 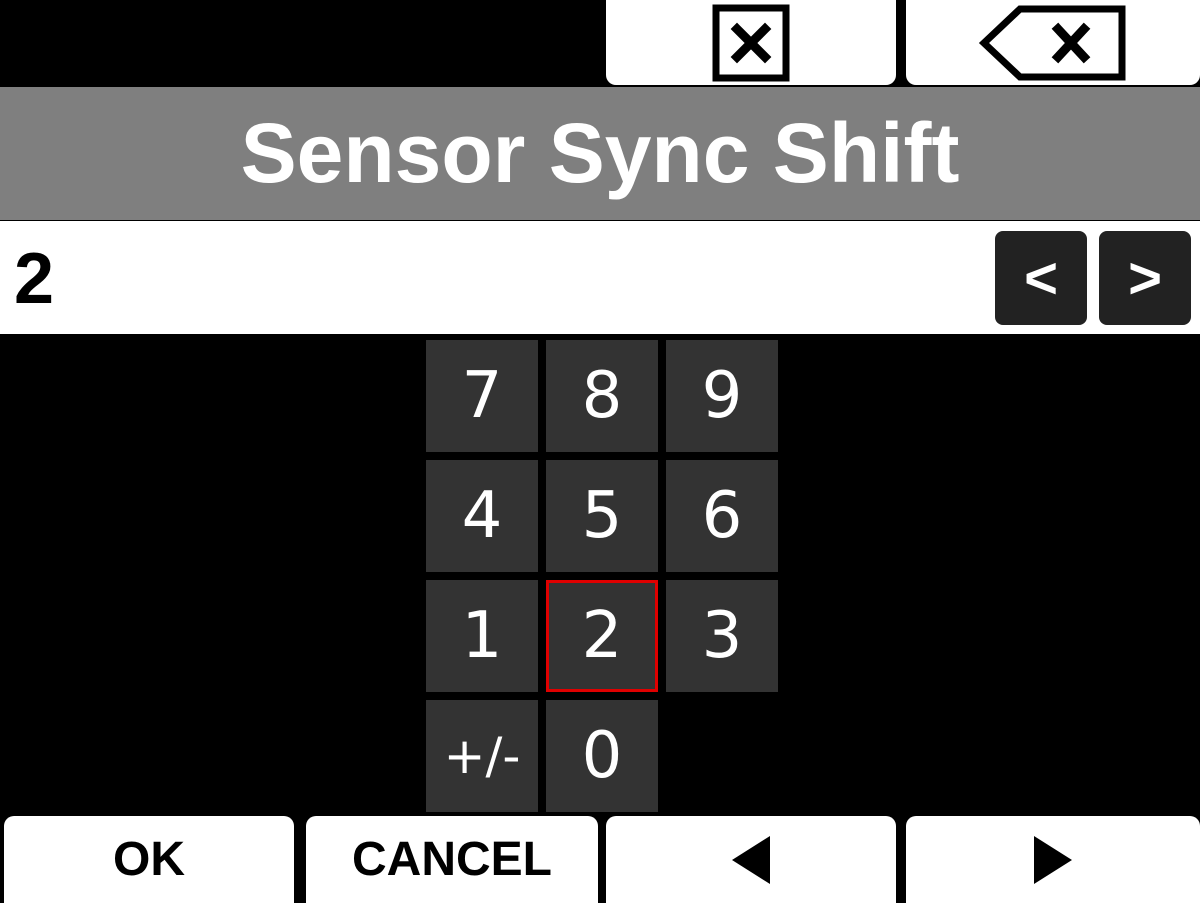 I want to click on value-field: 2 < >, so click(x=600, y=277).